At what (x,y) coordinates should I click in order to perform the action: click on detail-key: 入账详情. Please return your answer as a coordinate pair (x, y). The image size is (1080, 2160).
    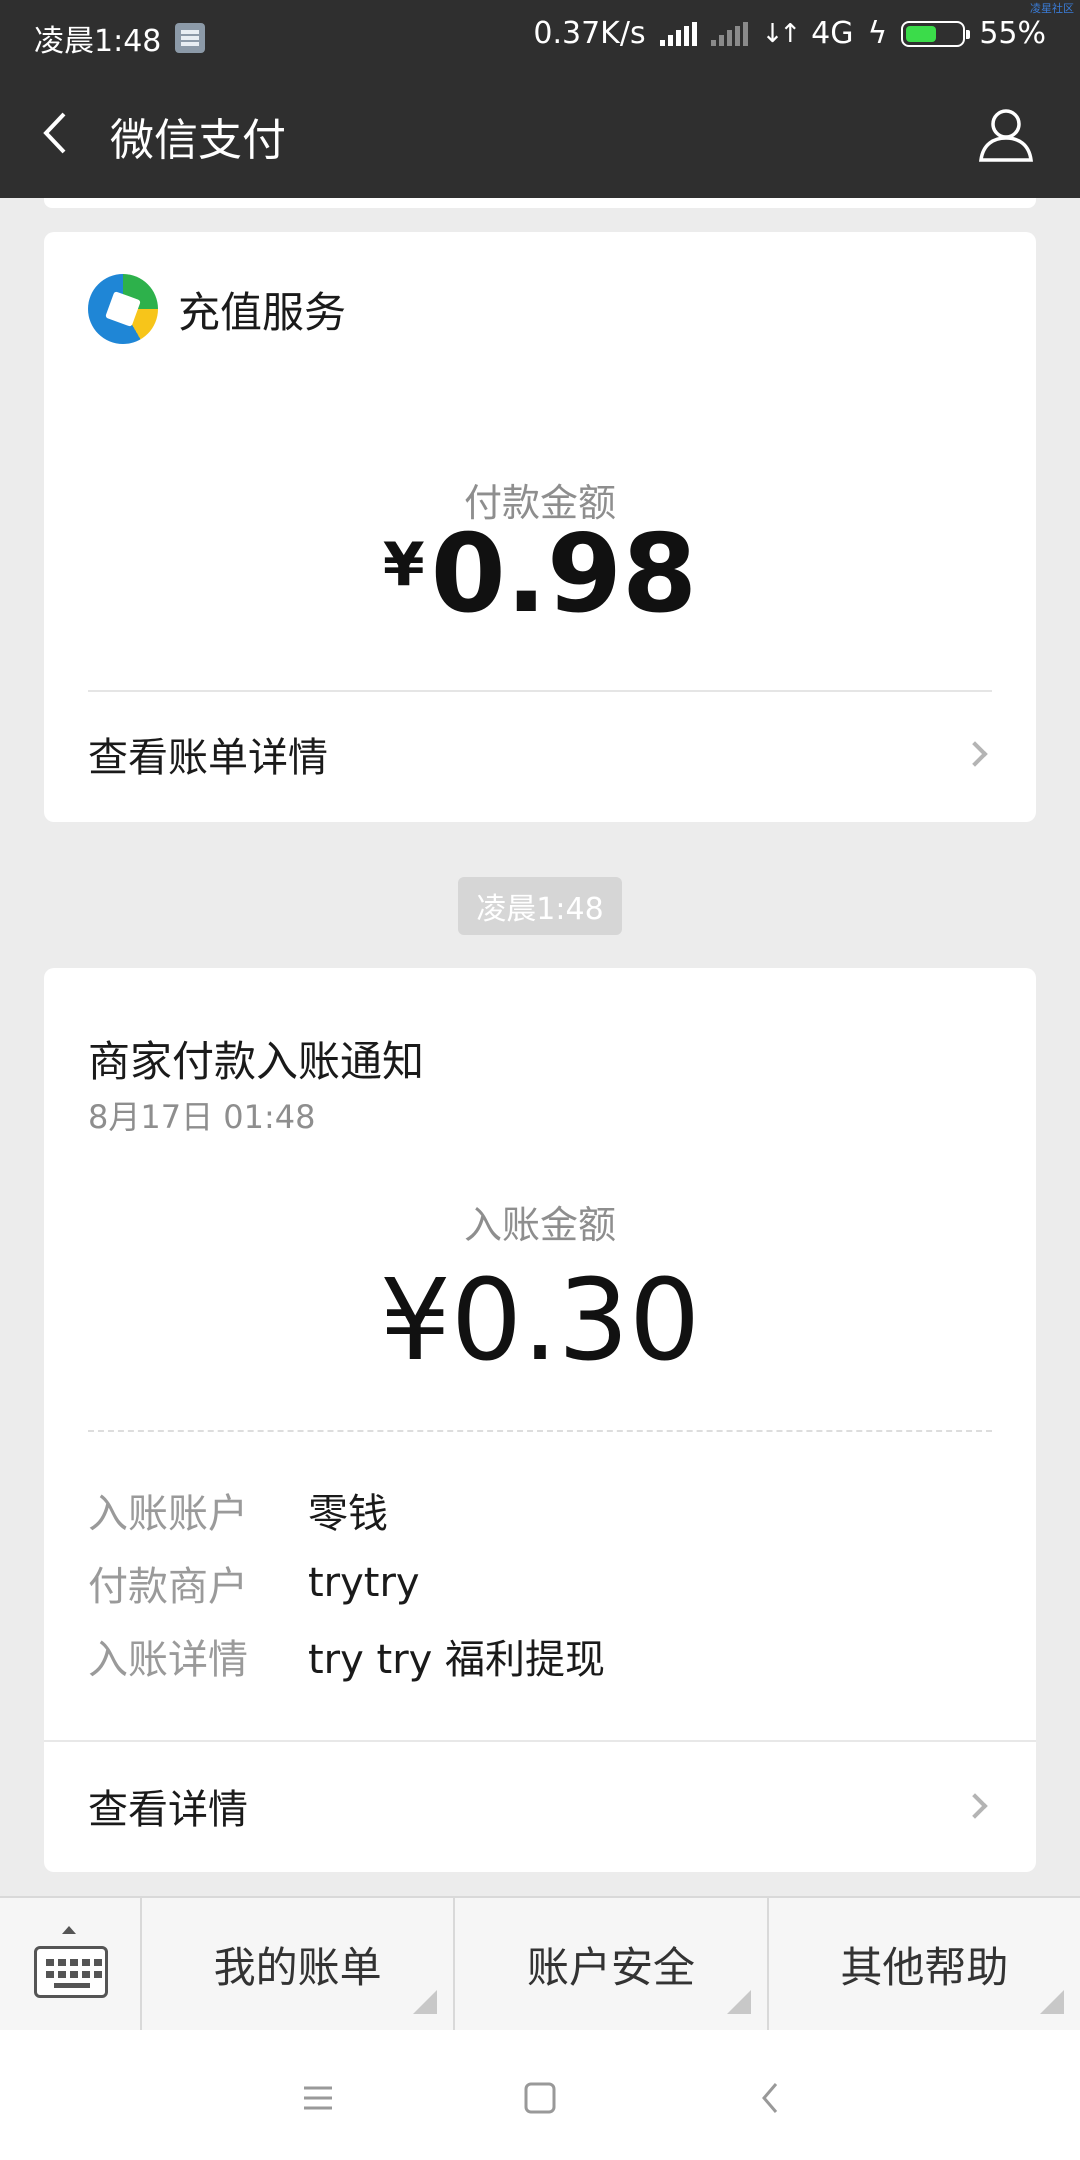
    Looking at the image, I should click on (168, 1660).